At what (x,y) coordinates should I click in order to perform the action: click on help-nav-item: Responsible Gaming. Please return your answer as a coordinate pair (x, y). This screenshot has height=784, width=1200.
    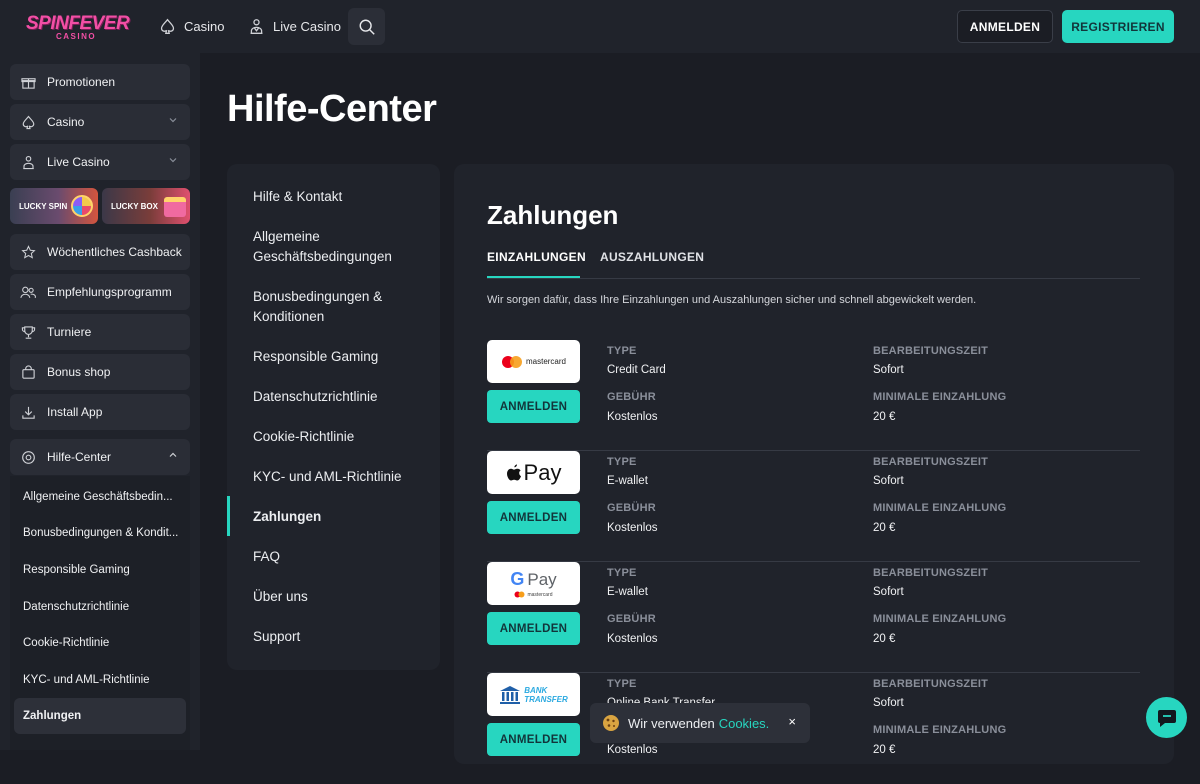
    Looking at the image, I should click on (315, 357).